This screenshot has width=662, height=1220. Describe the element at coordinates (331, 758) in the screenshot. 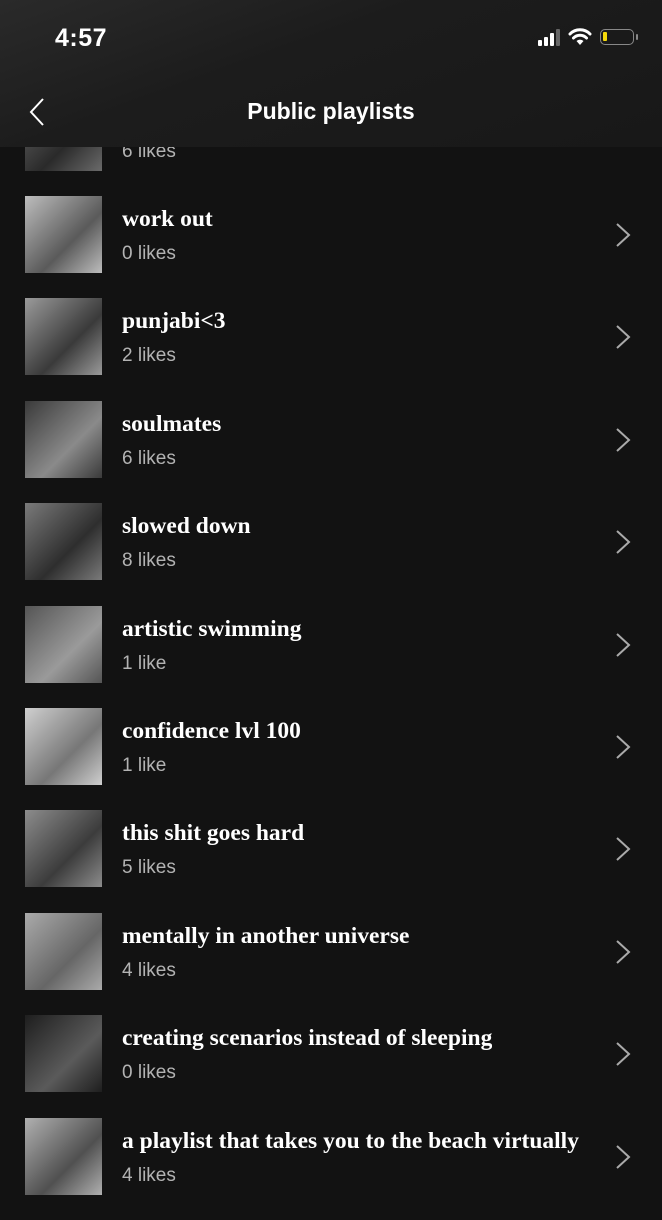

I see `playlist-row: confidence lvl 100 1 like` at that location.